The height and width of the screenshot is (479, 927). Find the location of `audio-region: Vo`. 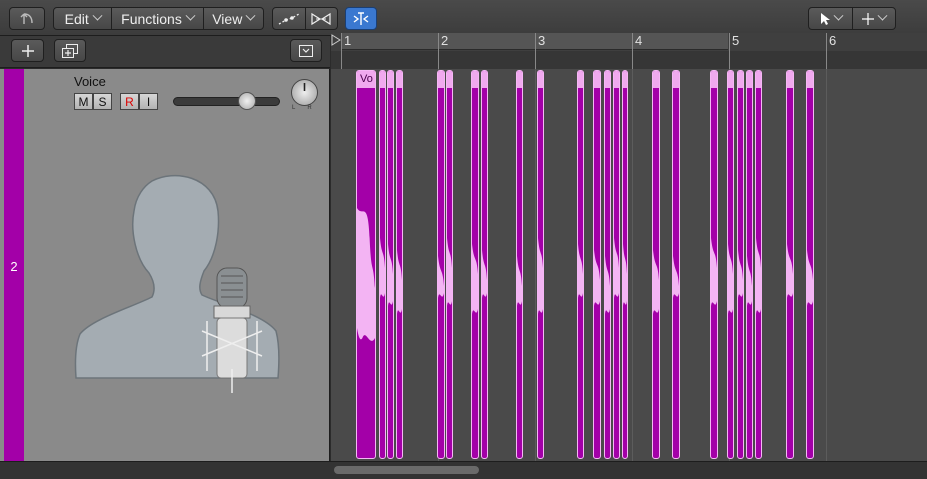

audio-region: Vo is located at coordinates (366, 264).